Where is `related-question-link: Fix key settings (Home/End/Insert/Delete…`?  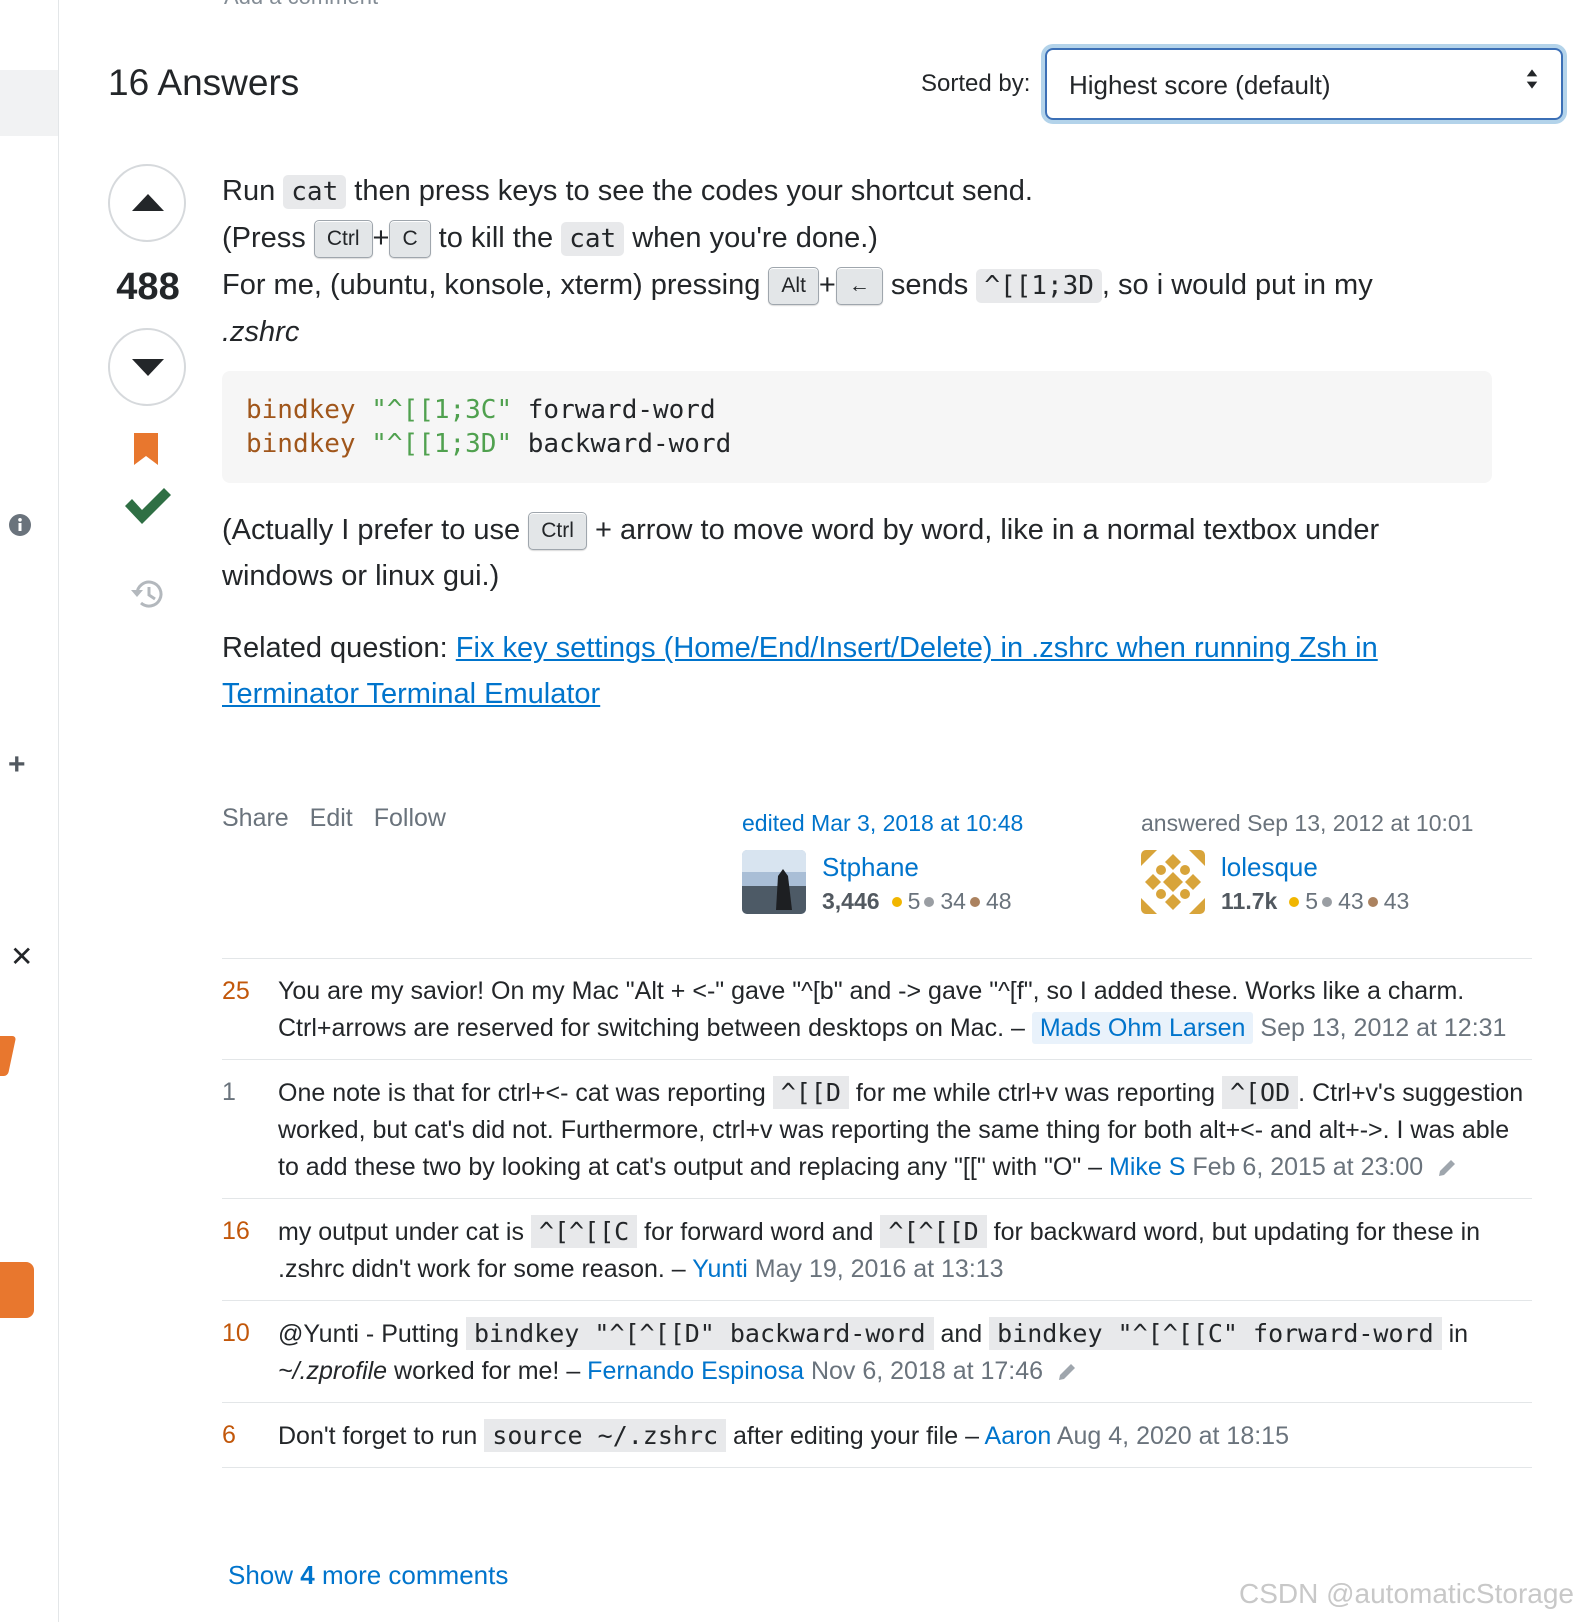
related-question-link: Fix key settings (Home/End/Insert/Delete… is located at coordinates (917, 648).